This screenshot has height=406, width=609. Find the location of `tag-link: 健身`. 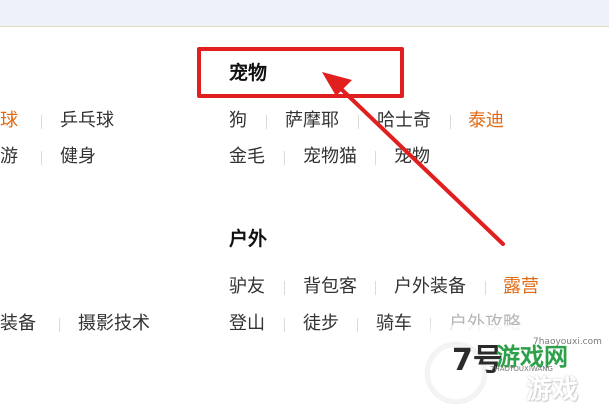

tag-link: 健身 is located at coordinates (78, 157).